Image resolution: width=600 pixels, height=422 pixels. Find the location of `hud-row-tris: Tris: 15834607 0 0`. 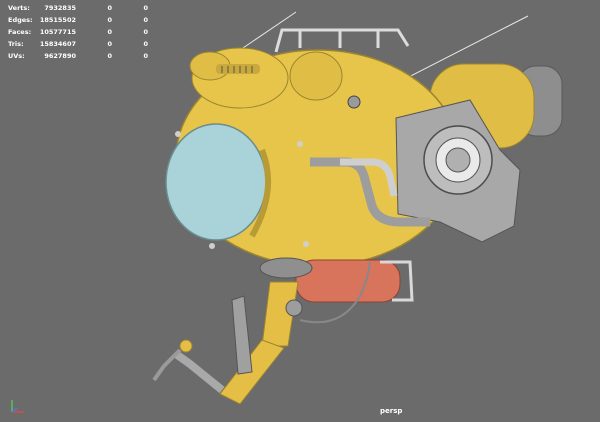

hud-row-tris: Tris: 15834607 0 0 is located at coordinates (78, 44).